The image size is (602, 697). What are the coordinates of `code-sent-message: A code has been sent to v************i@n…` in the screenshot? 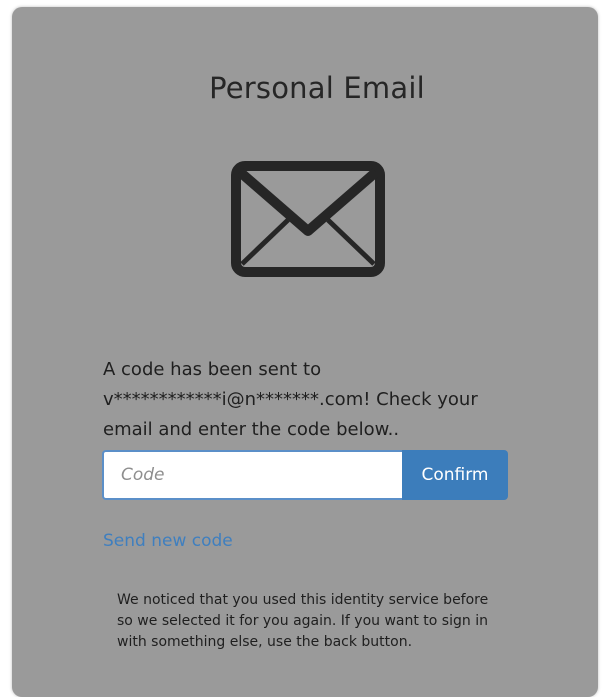 It's located at (290, 399).